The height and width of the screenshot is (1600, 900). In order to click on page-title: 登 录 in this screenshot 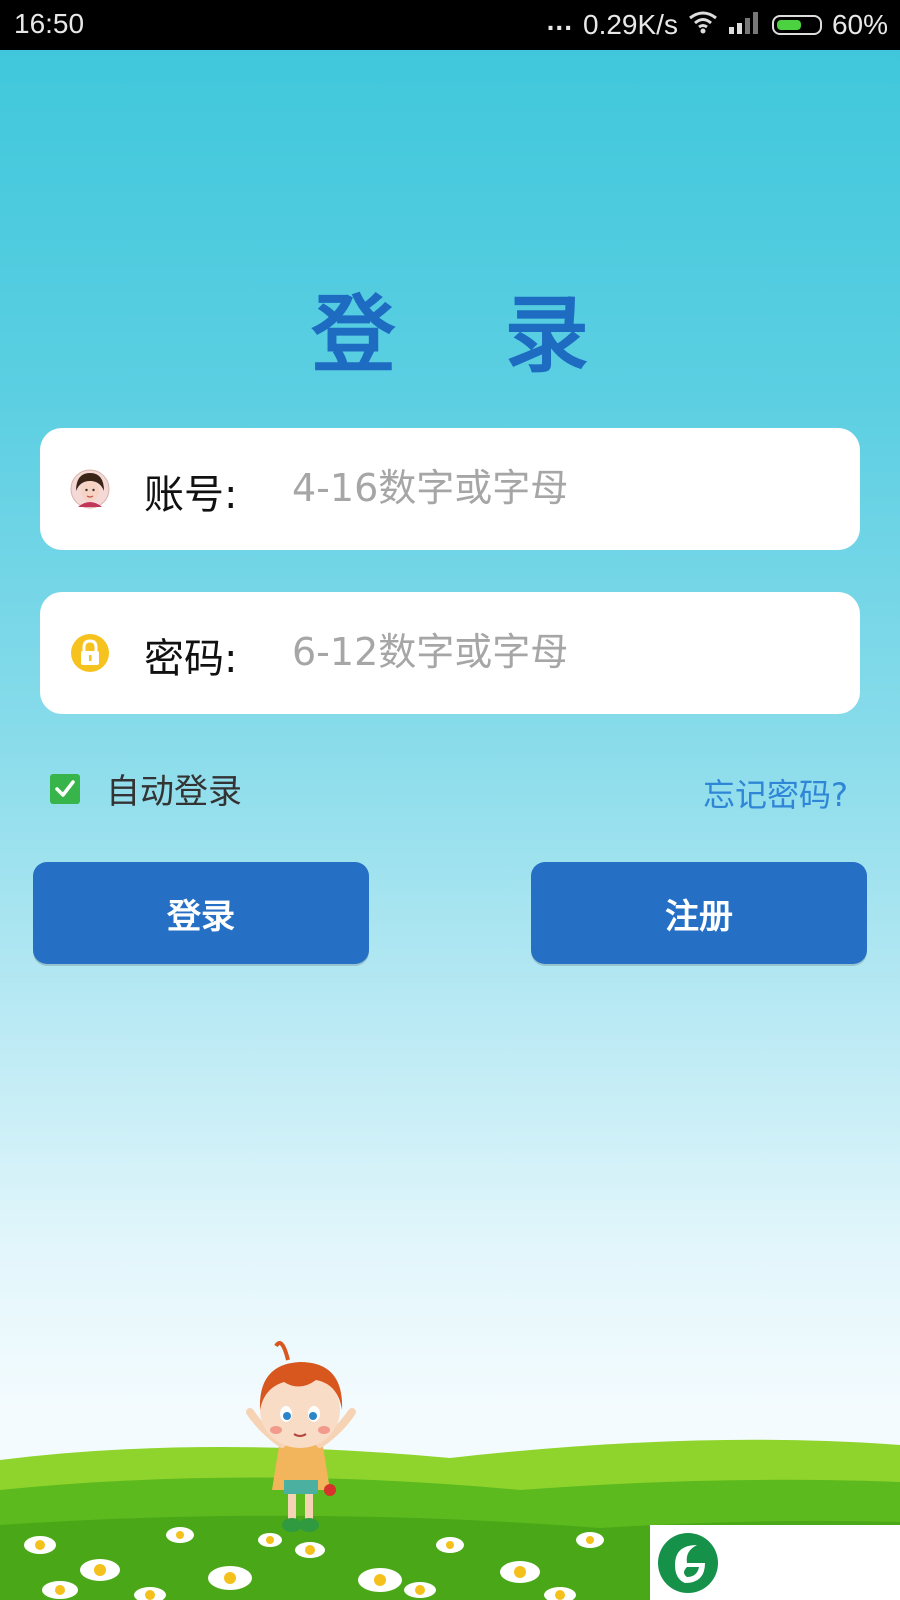, I will do `click(470, 335)`.